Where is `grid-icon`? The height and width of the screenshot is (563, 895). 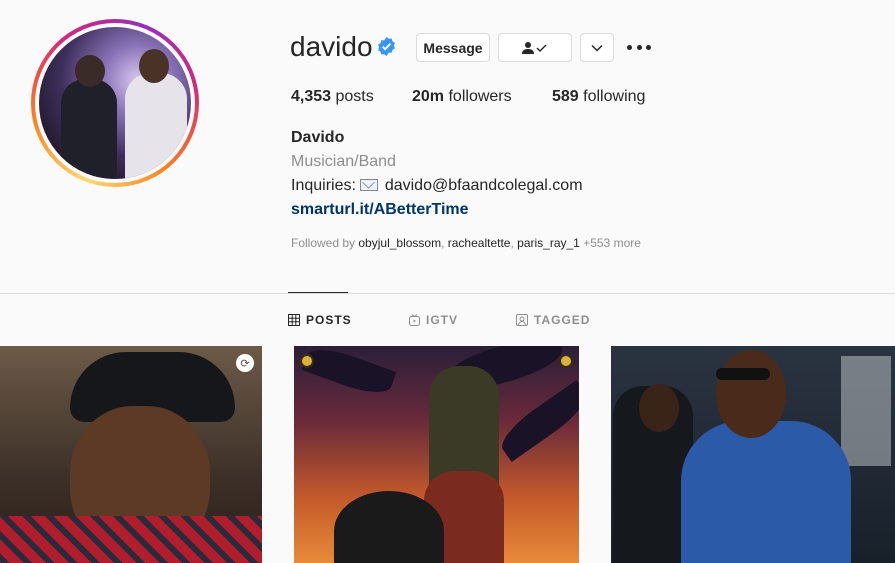
grid-icon is located at coordinates (294, 320).